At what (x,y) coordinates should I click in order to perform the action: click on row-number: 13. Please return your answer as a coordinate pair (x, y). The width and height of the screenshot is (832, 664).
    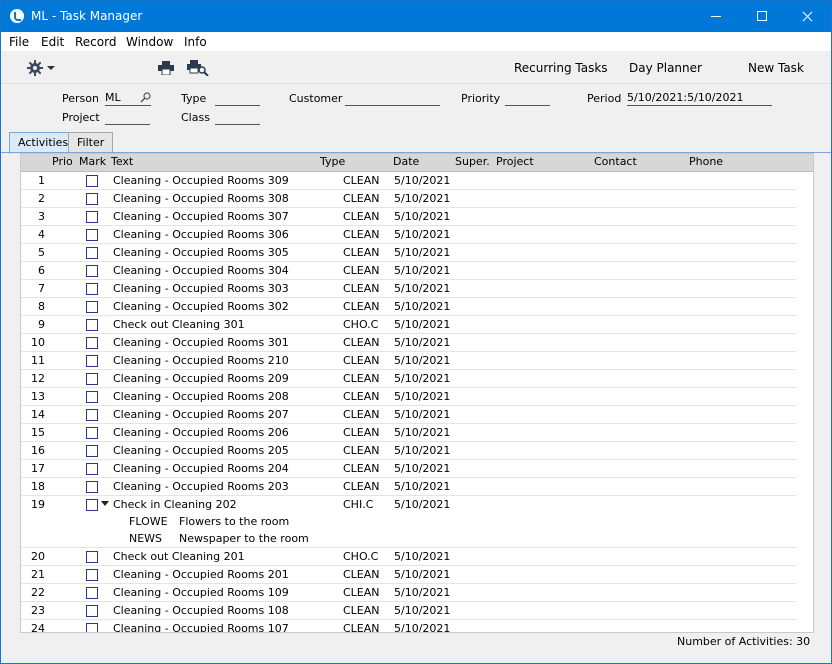
    Looking at the image, I should click on (38, 396).